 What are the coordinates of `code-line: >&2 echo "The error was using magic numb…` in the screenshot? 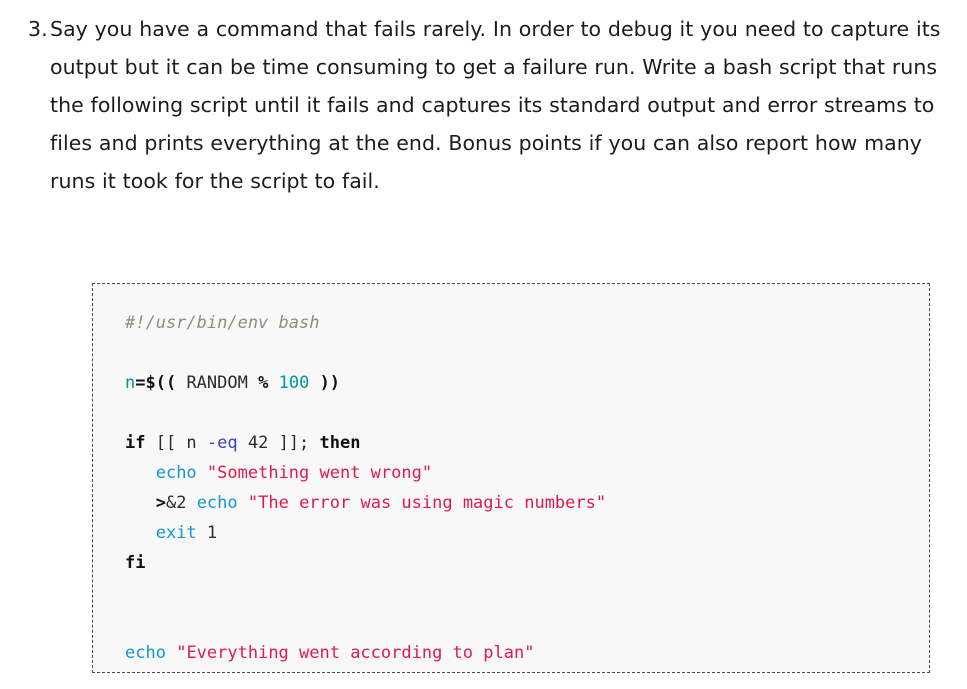 It's located at (365, 503).